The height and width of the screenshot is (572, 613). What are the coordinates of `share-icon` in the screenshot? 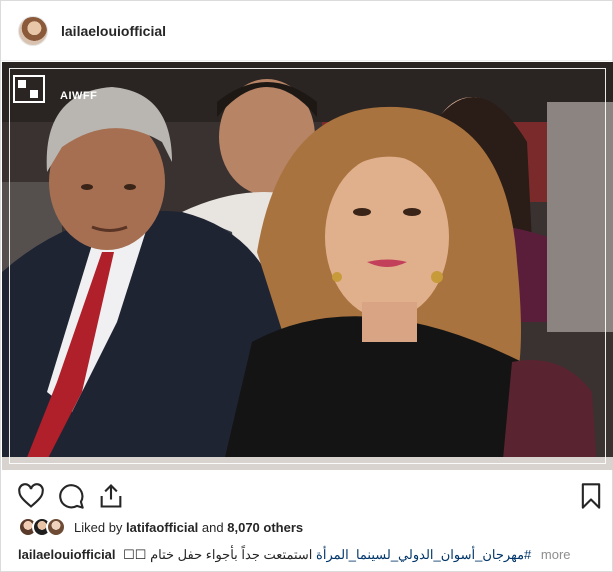 It's located at (111, 496).